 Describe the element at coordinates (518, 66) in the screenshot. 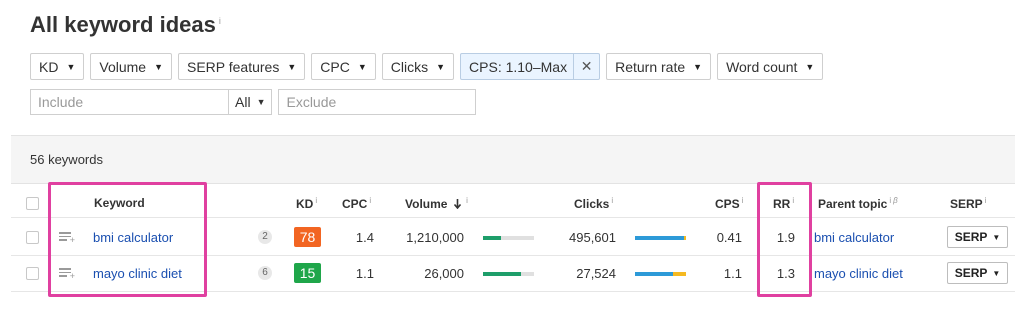

I see `filter-cps-label: CPS: 1.10–Max` at that location.